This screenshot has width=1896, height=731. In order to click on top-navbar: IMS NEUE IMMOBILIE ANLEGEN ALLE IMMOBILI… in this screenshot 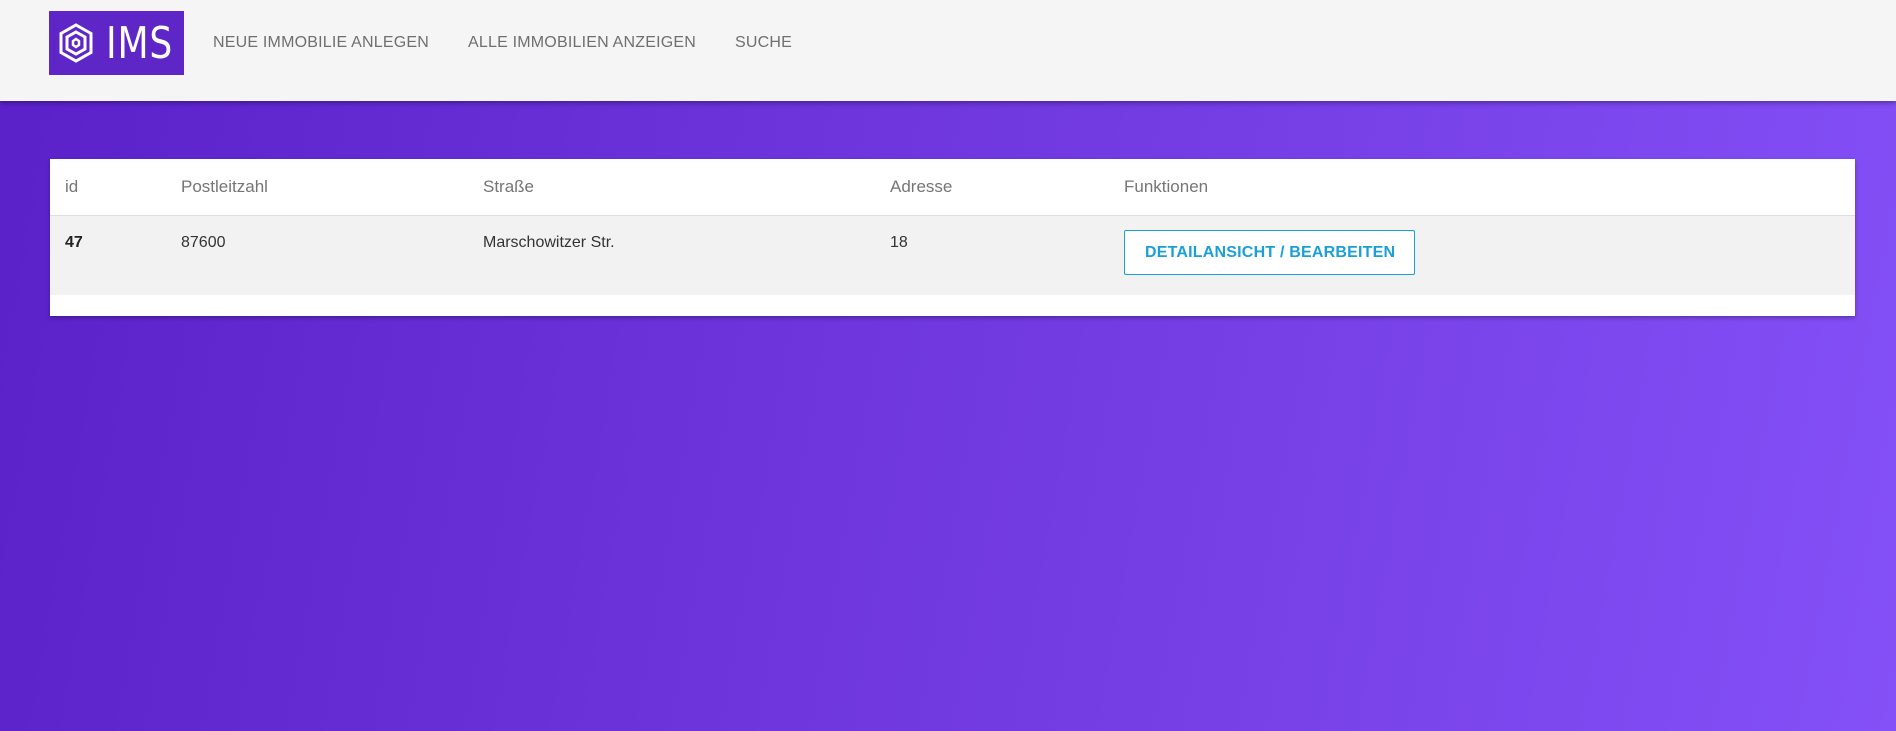, I will do `click(948, 50)`.